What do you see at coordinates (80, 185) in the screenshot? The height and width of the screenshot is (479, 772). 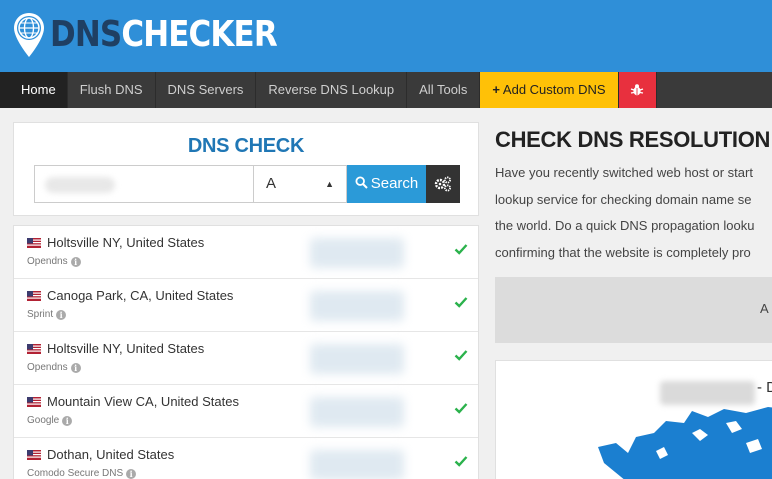 I see `domain-value-redacted` at bounding box center [80, 185].